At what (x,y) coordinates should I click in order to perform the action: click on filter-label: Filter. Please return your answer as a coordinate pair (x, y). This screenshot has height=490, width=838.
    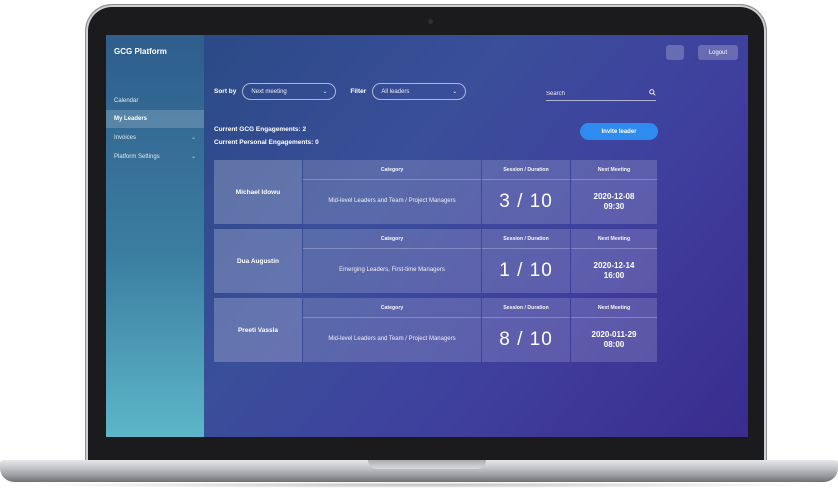
    Looking at the image, I should click on (358, 91).